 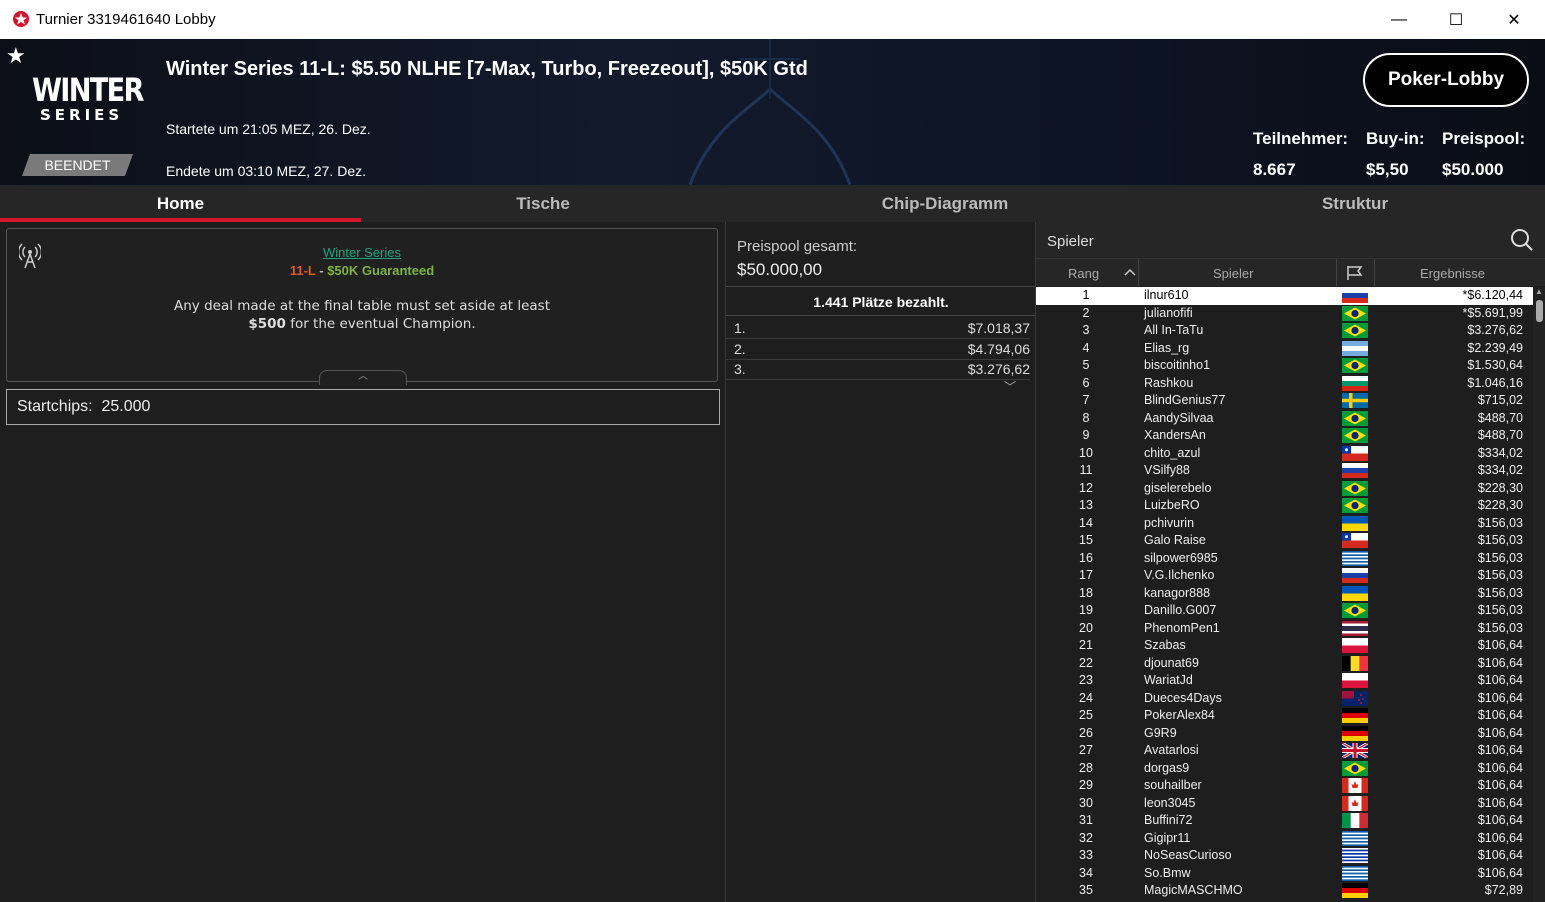 I want to click on player-winnings: $334,02, so click(x=1500, y=470).